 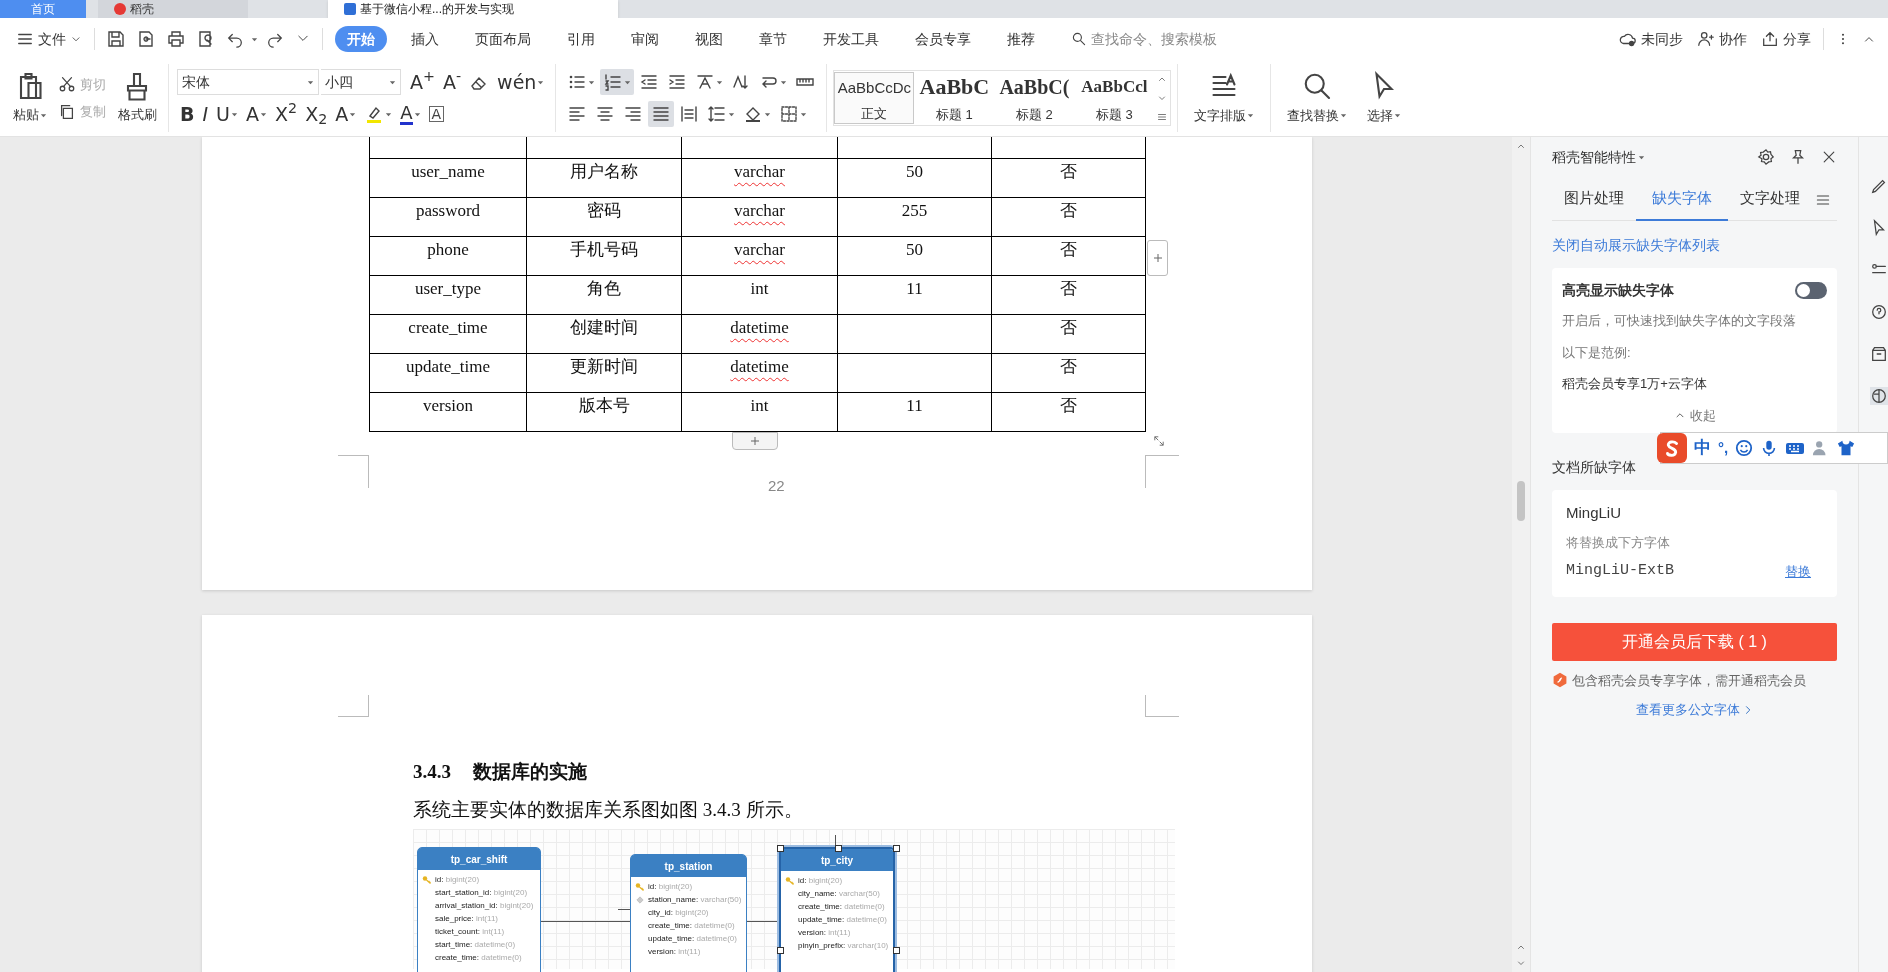 I want to click on search-field: 查找命令、搜索模板, so click(x=1161, y=39).